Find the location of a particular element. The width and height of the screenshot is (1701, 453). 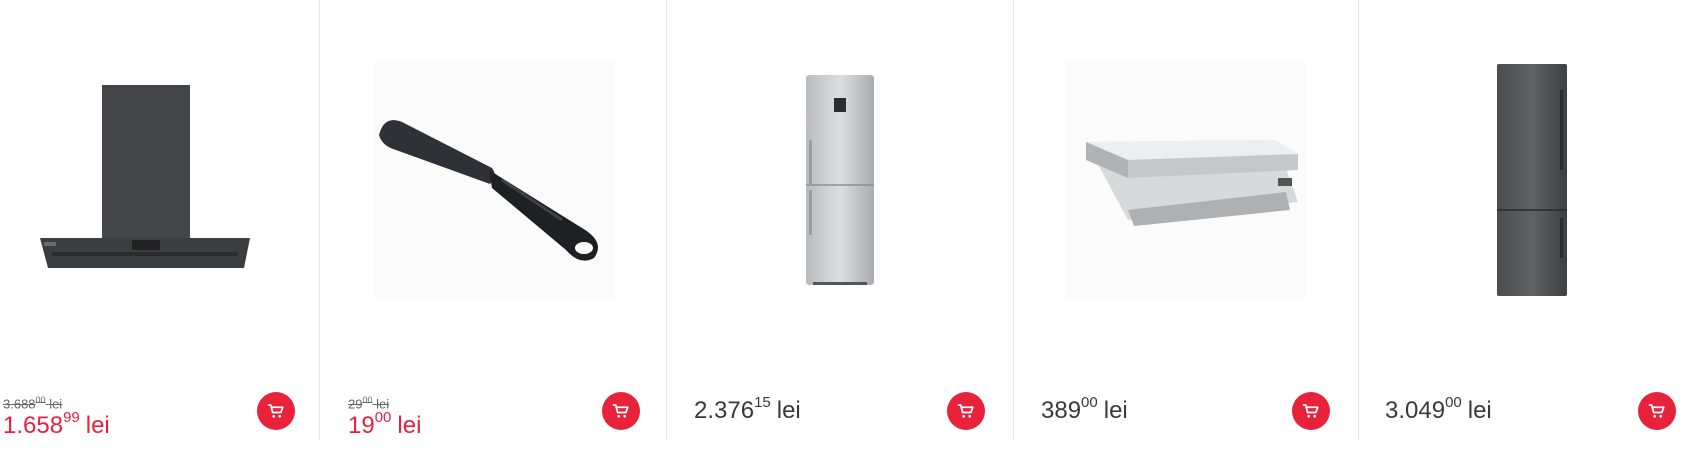

spatula-image is located at coordinates (494, 180).